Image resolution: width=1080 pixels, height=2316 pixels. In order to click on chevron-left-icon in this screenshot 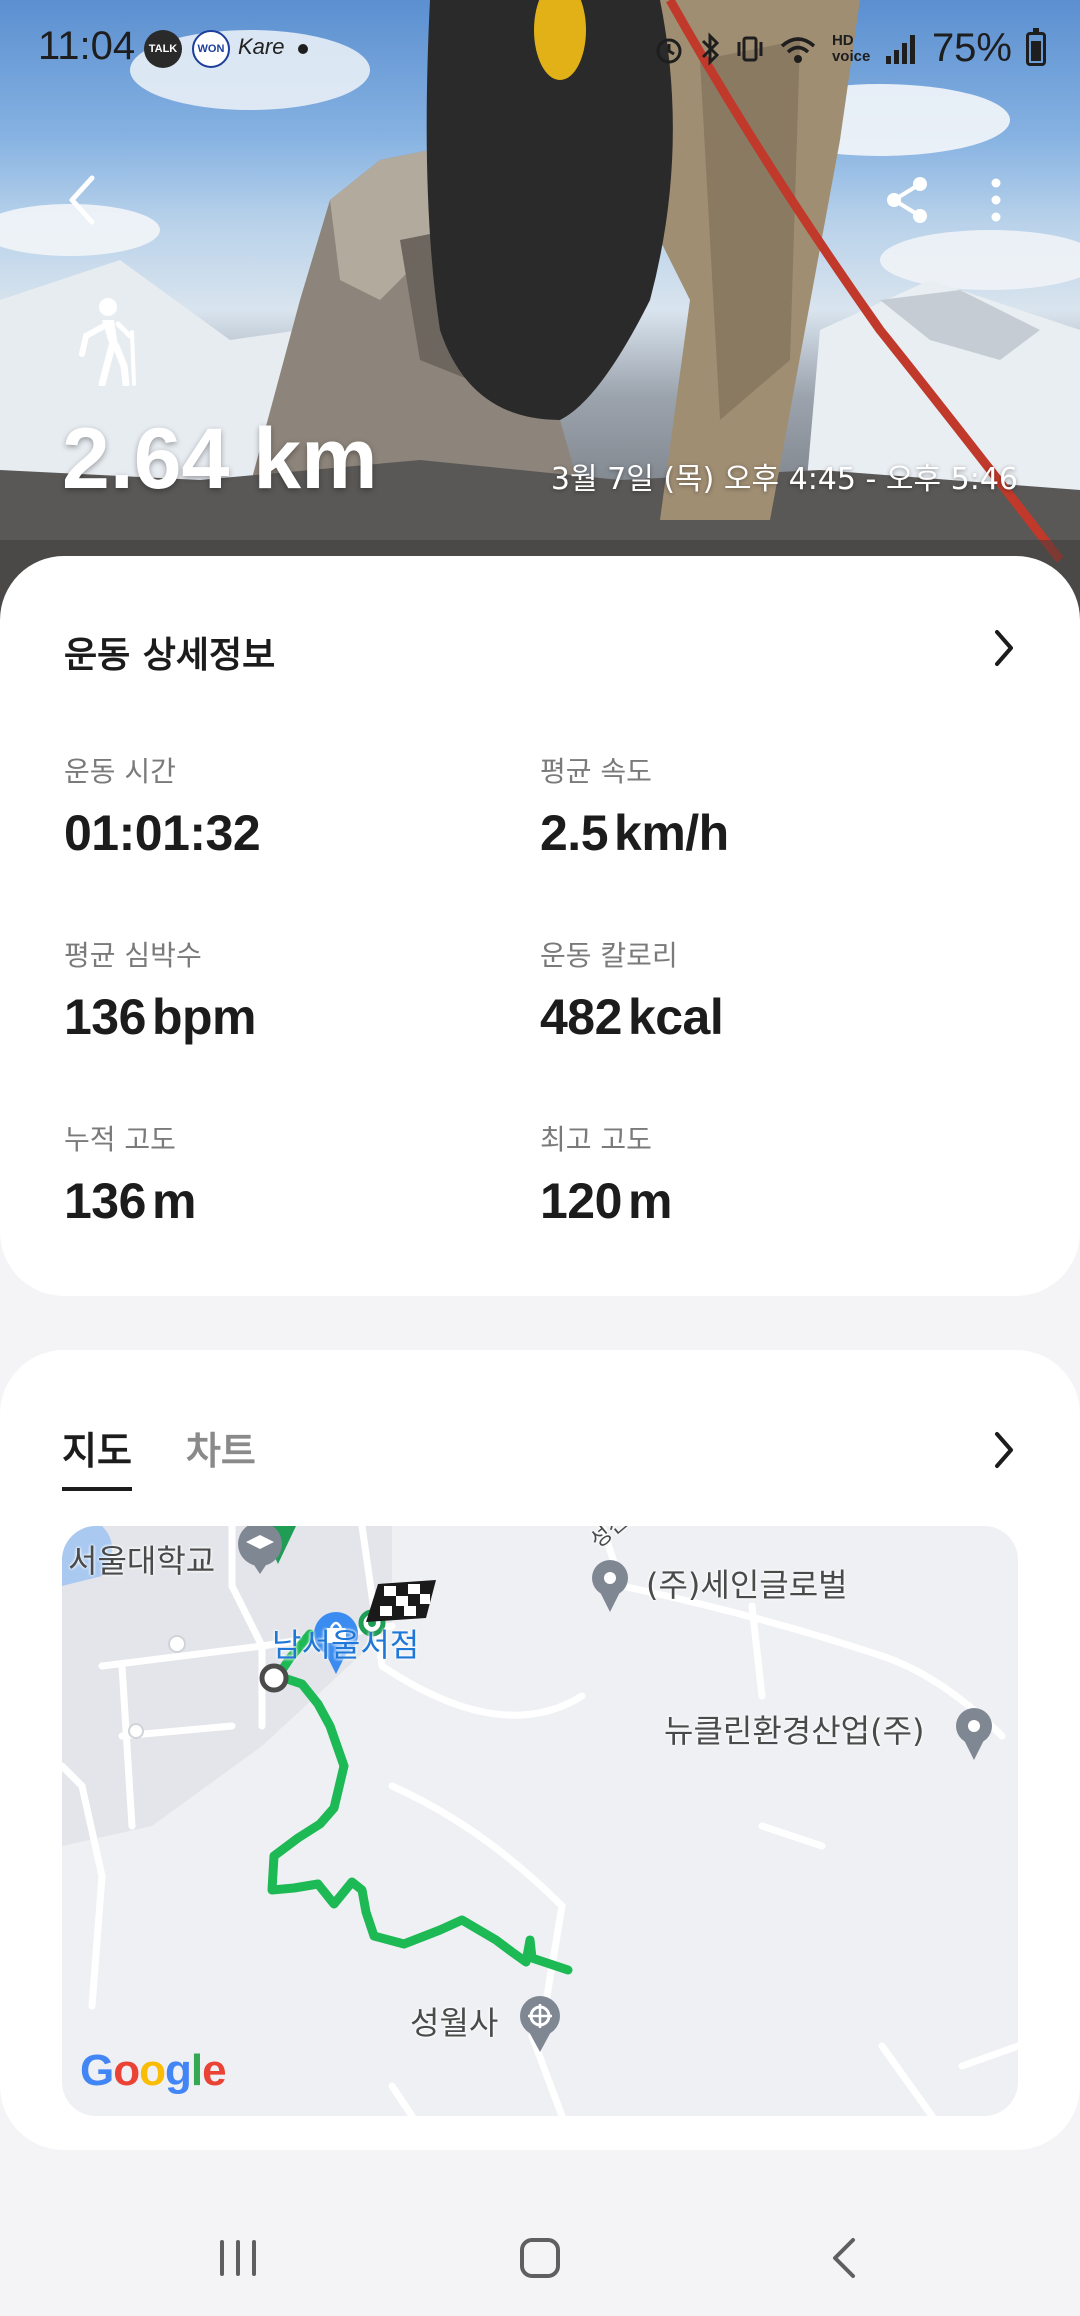, I will do `click(82, 200)`.